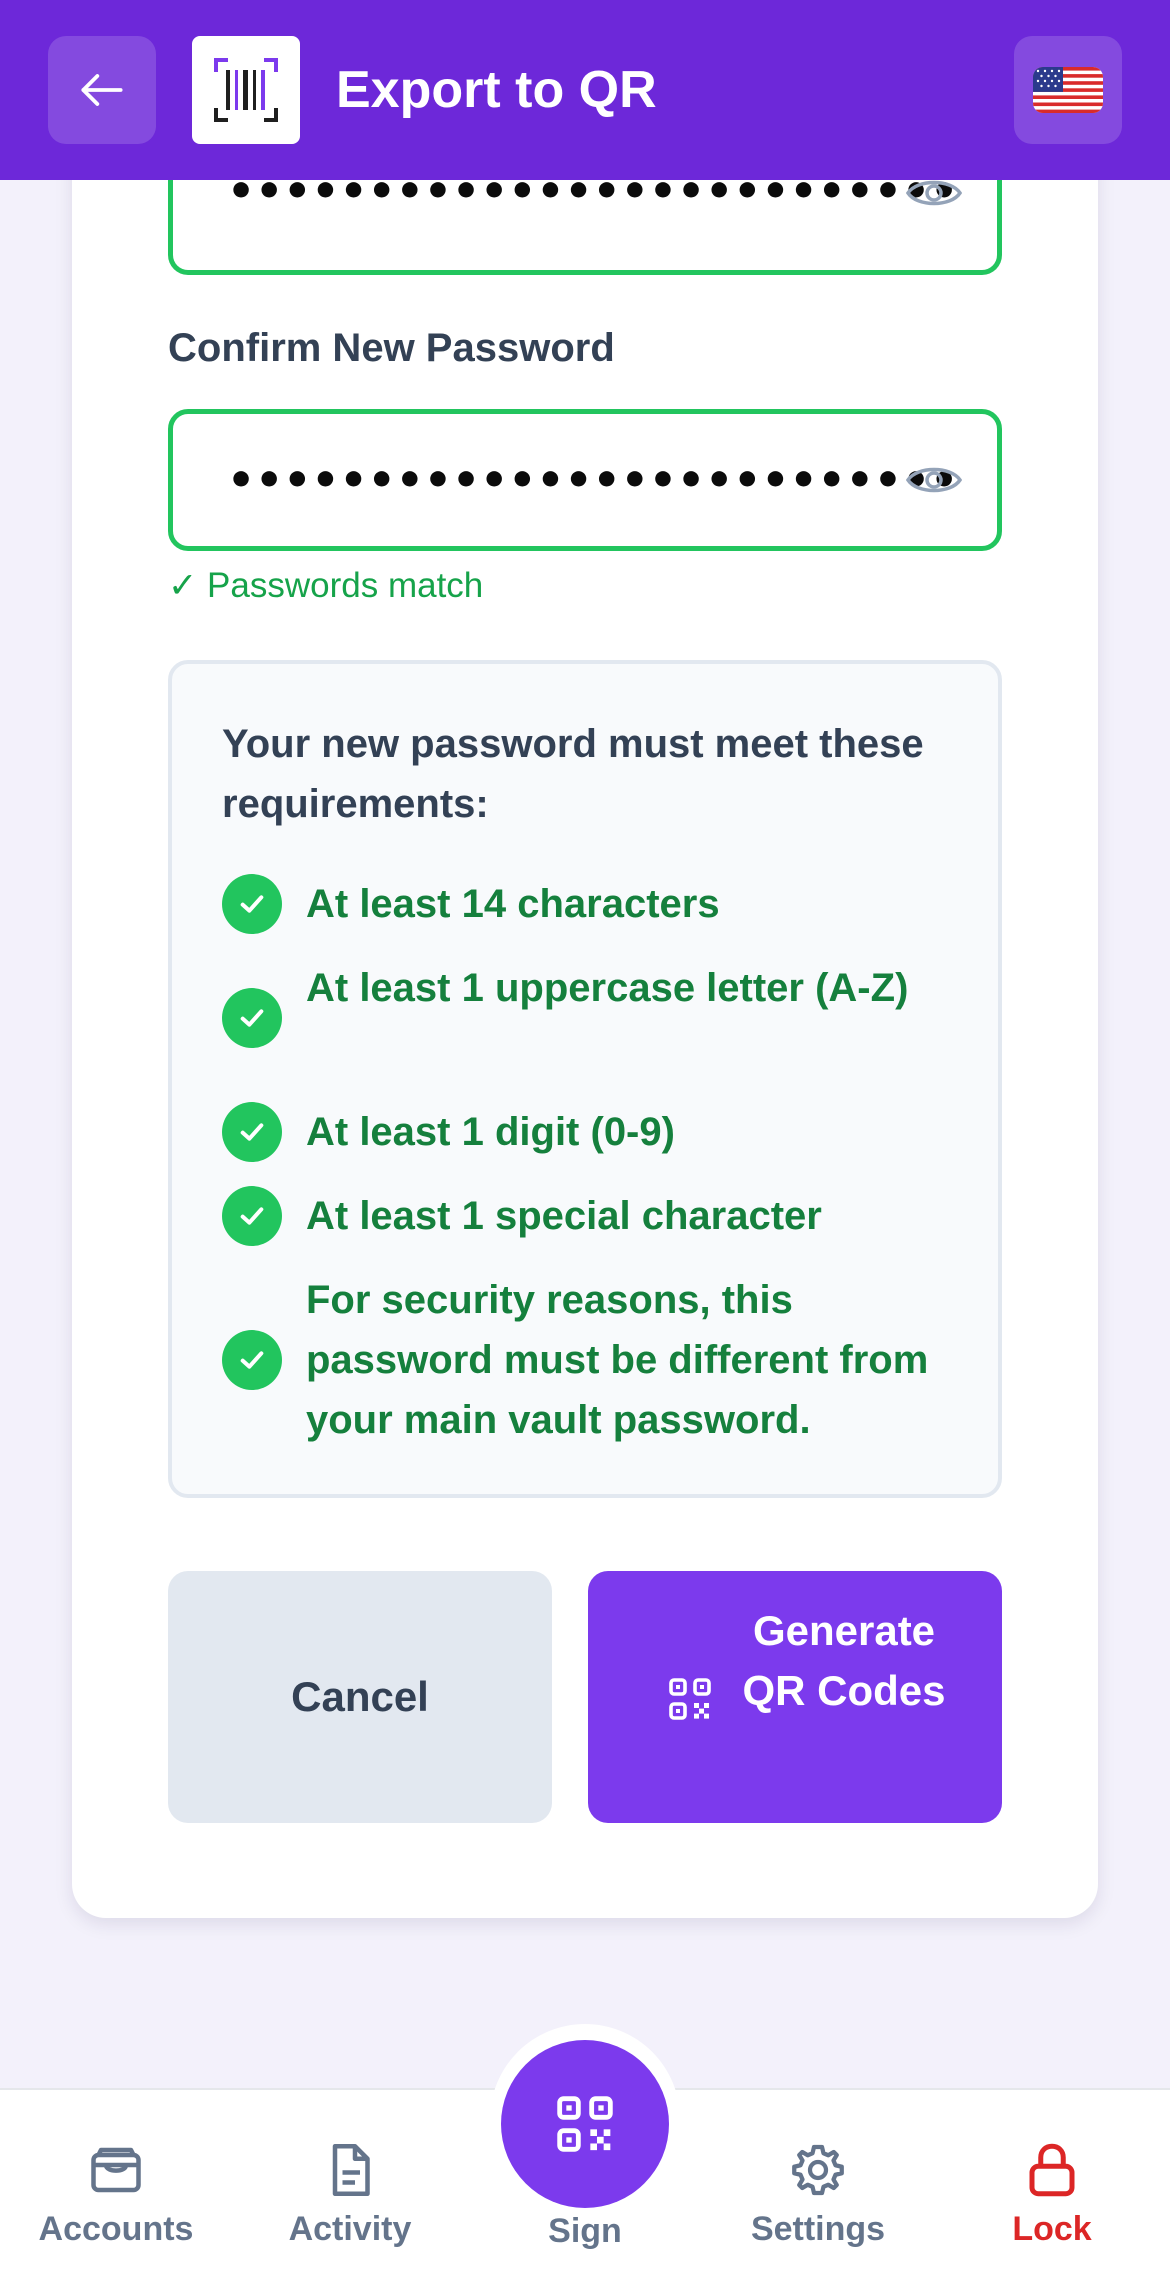  I want to click on nav-accounts: Accounts, so click(116, 2185).